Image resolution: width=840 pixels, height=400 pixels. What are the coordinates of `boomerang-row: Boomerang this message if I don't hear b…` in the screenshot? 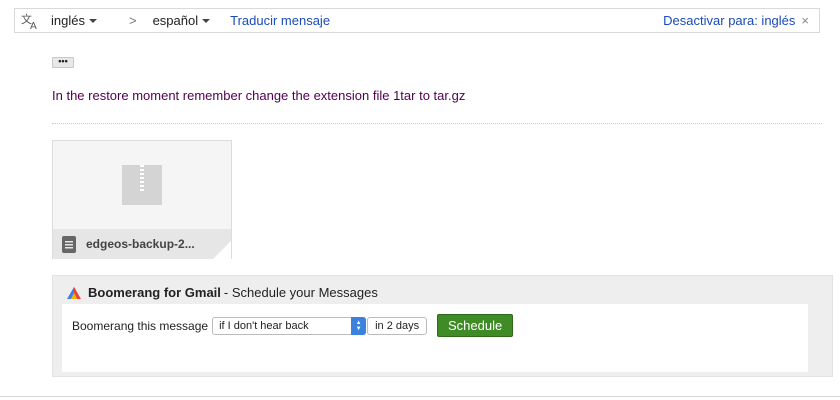 It's located at (293, 325).